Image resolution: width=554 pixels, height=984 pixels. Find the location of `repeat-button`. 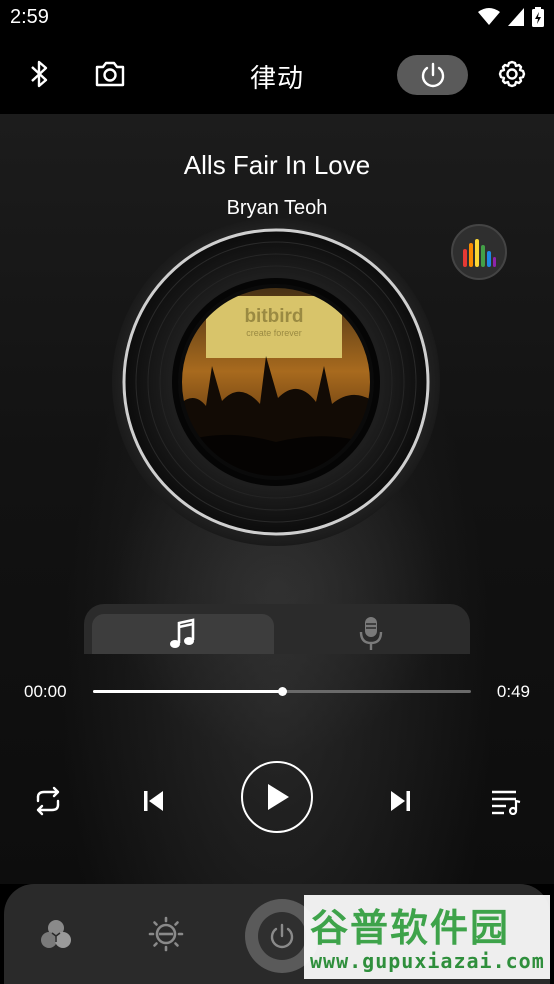

repeat-button is located at coordinates (48, 801).